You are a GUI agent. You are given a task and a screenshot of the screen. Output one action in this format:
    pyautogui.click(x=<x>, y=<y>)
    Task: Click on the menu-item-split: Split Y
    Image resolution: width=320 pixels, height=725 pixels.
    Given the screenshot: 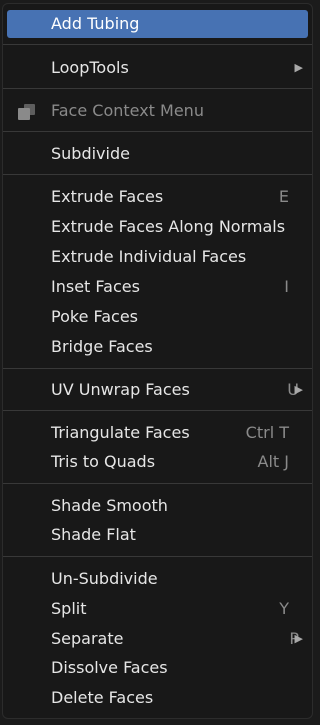 What is the action you would take?
    pyautogui.click(x=157, y=609)
    